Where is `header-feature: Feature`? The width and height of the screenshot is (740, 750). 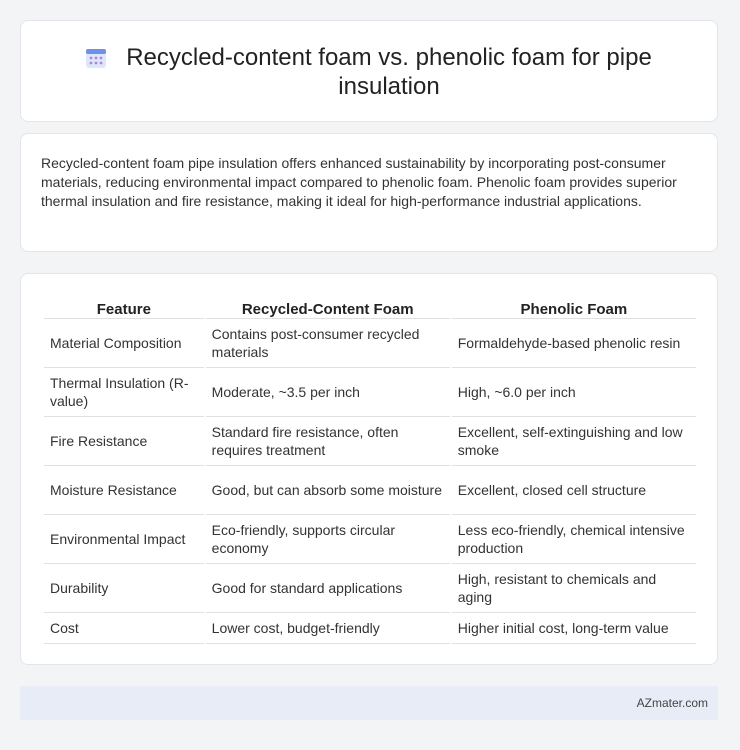 header-feature: Feature is located at coordinates (124, 307).